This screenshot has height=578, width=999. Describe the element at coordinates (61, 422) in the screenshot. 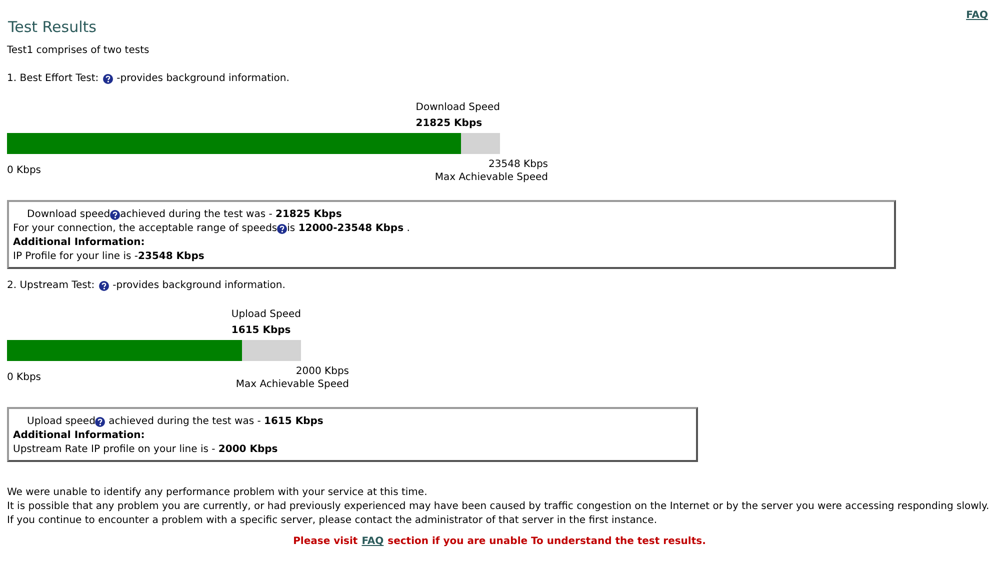

I see `info-text: Upload speed` at that location.